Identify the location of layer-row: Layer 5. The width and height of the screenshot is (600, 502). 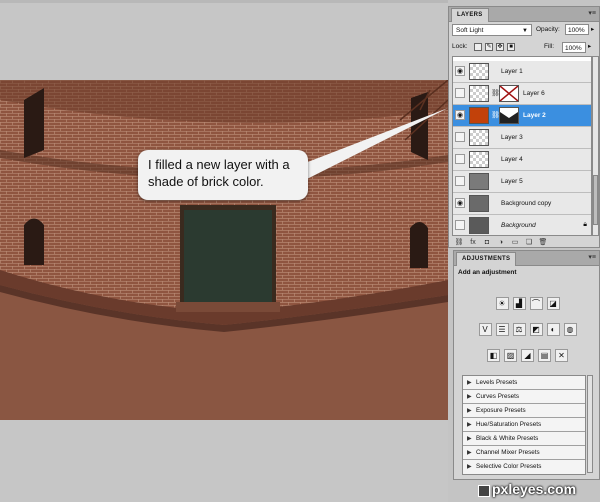
(522, 182).